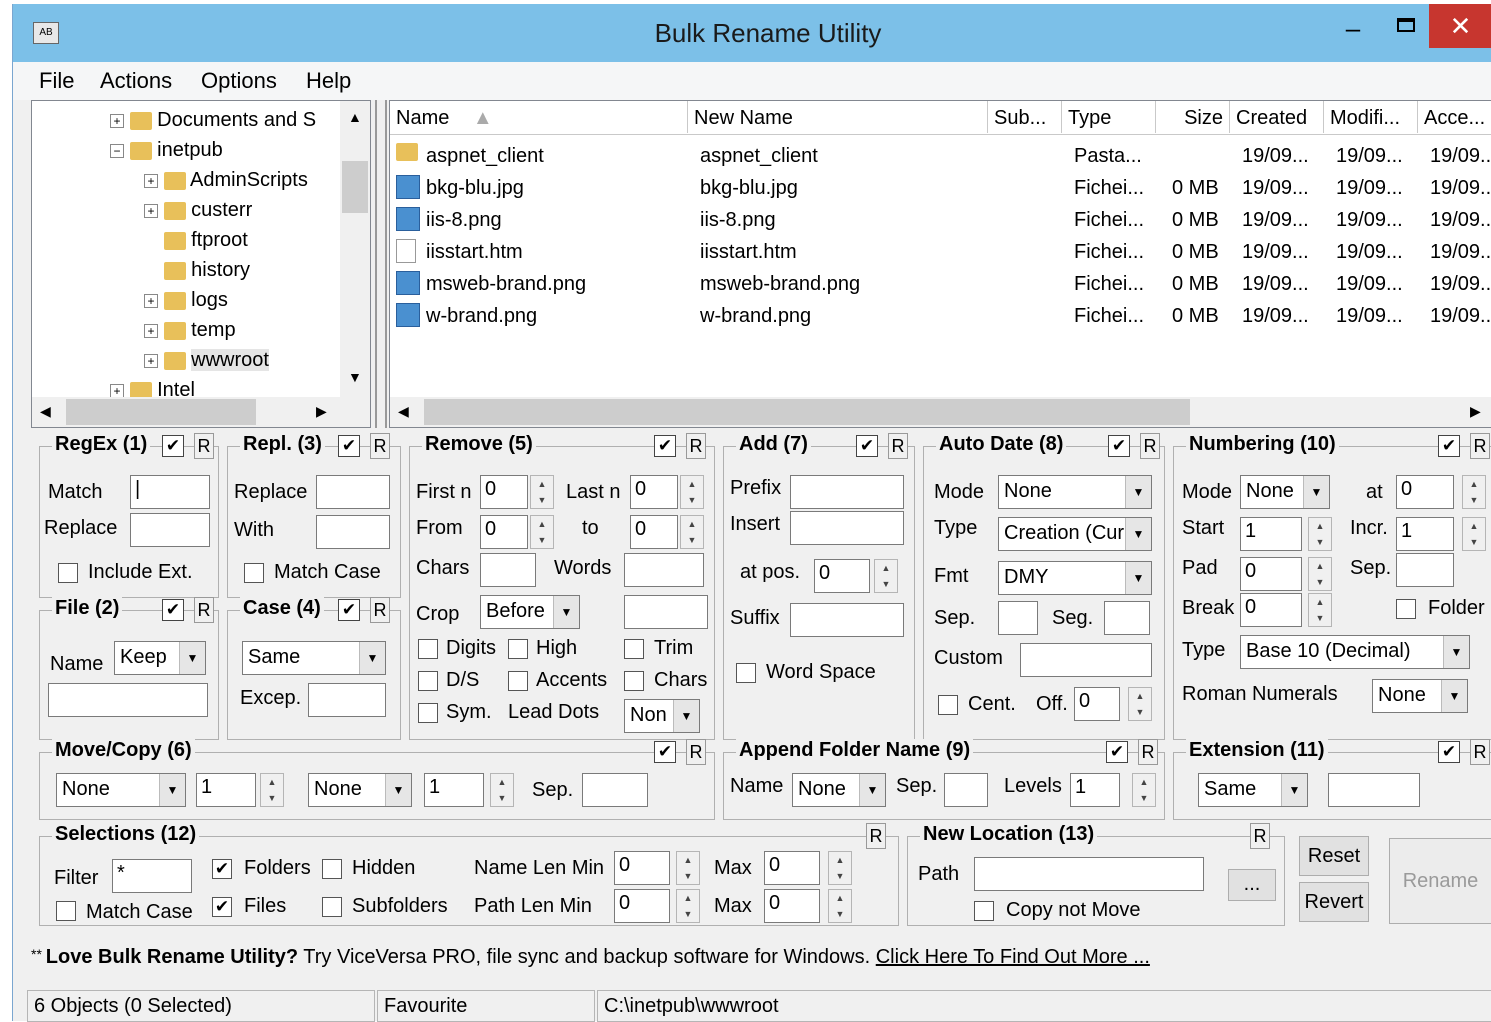 The image size is (1491, 1022). Describe the element at coordinates (353, 532) in the screenshot. I see `repl-with-input` at that location.